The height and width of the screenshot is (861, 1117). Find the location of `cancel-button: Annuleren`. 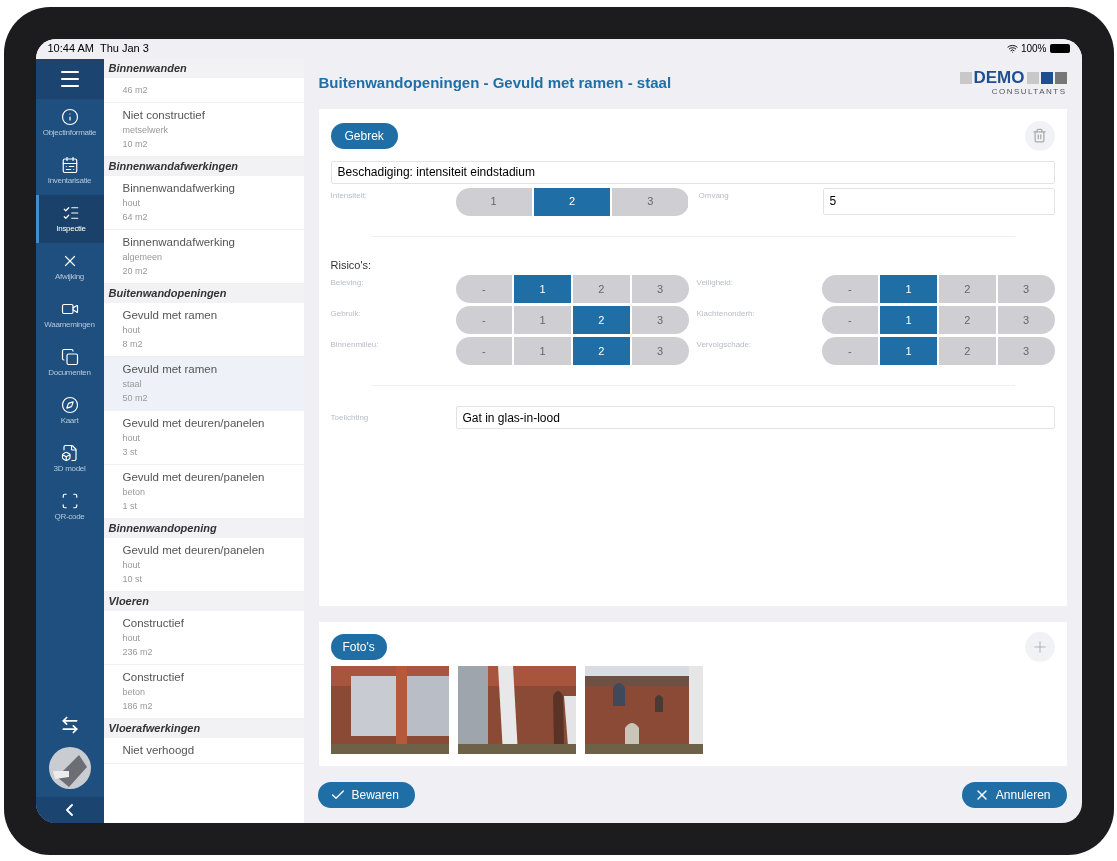

cancel-button: Annuleren is located at coordinates (1014, 794).